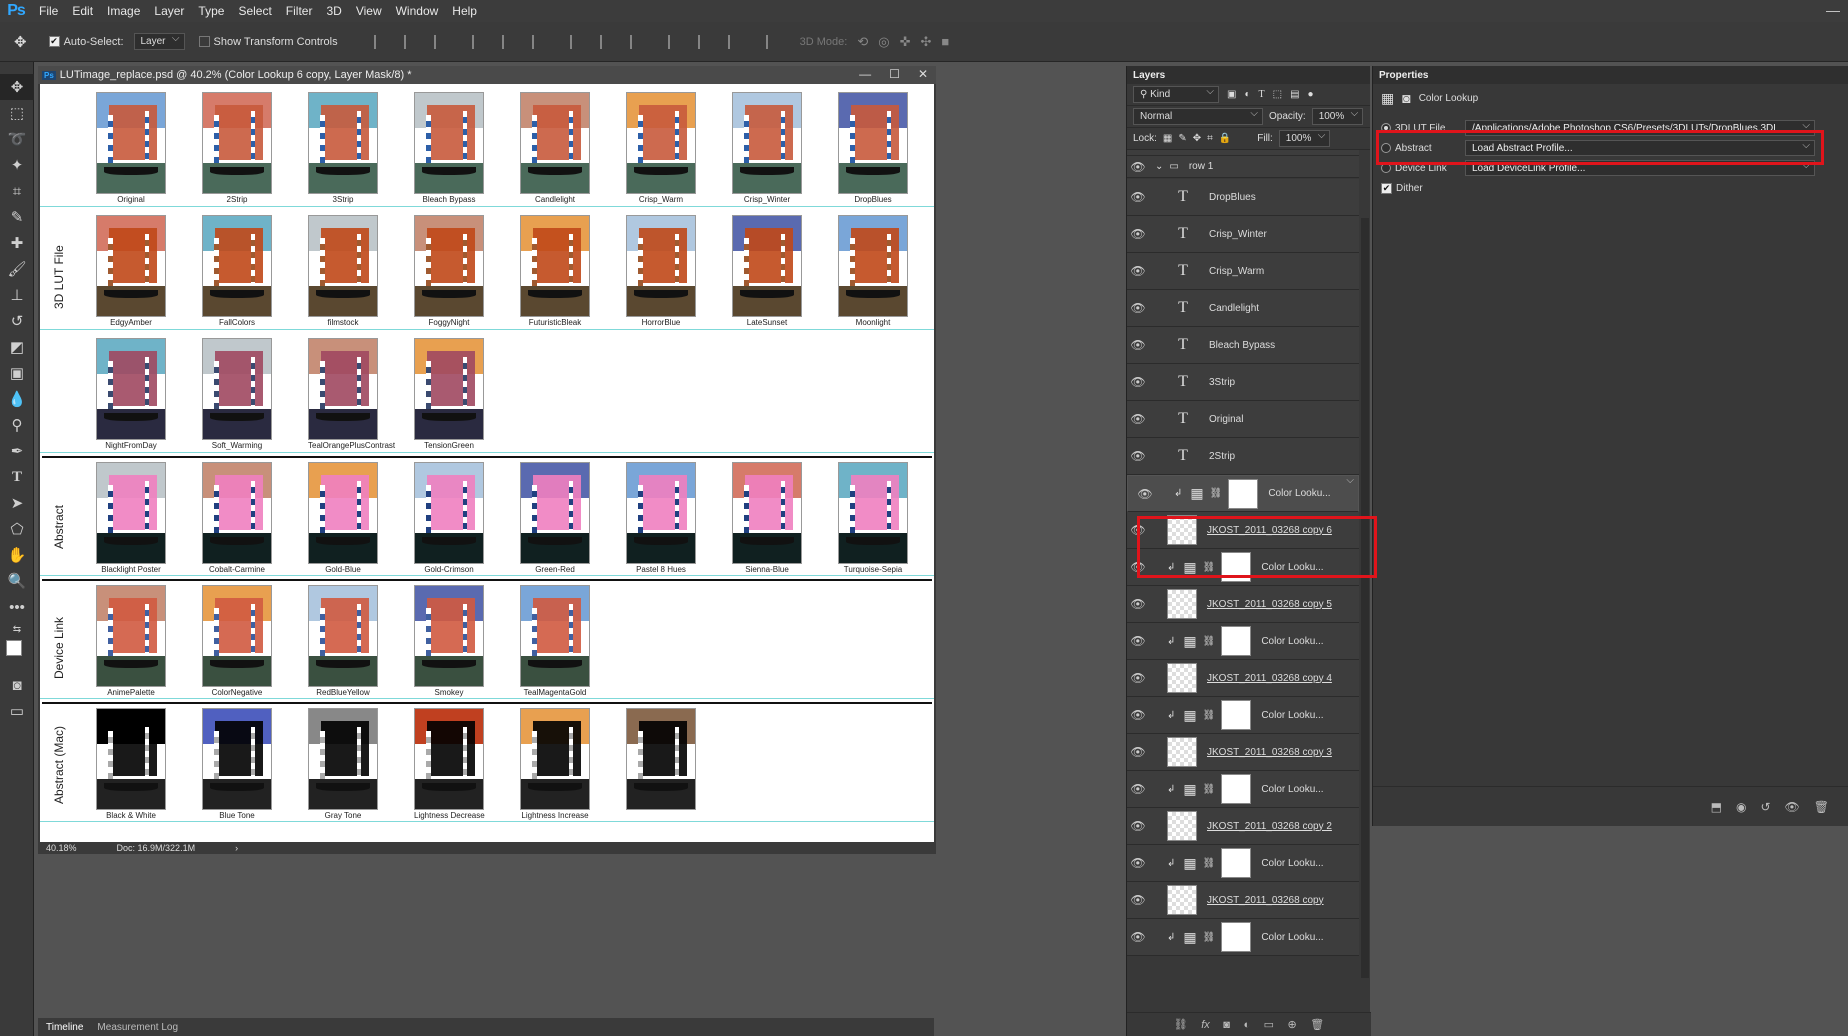 This screenshot has height=1036, width=1848. I want to click on lock-artboard-icon: ⌗, so click(1210, 138).